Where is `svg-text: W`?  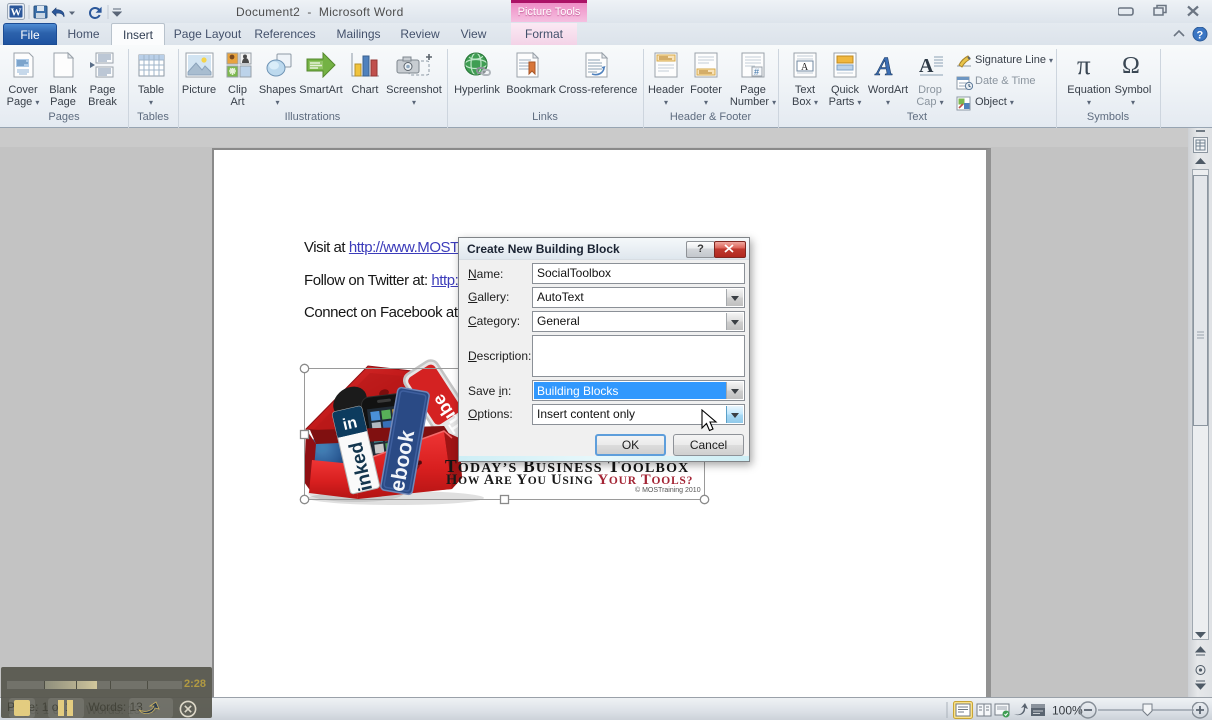 svg-text: W is located at coordinates (16, 13).